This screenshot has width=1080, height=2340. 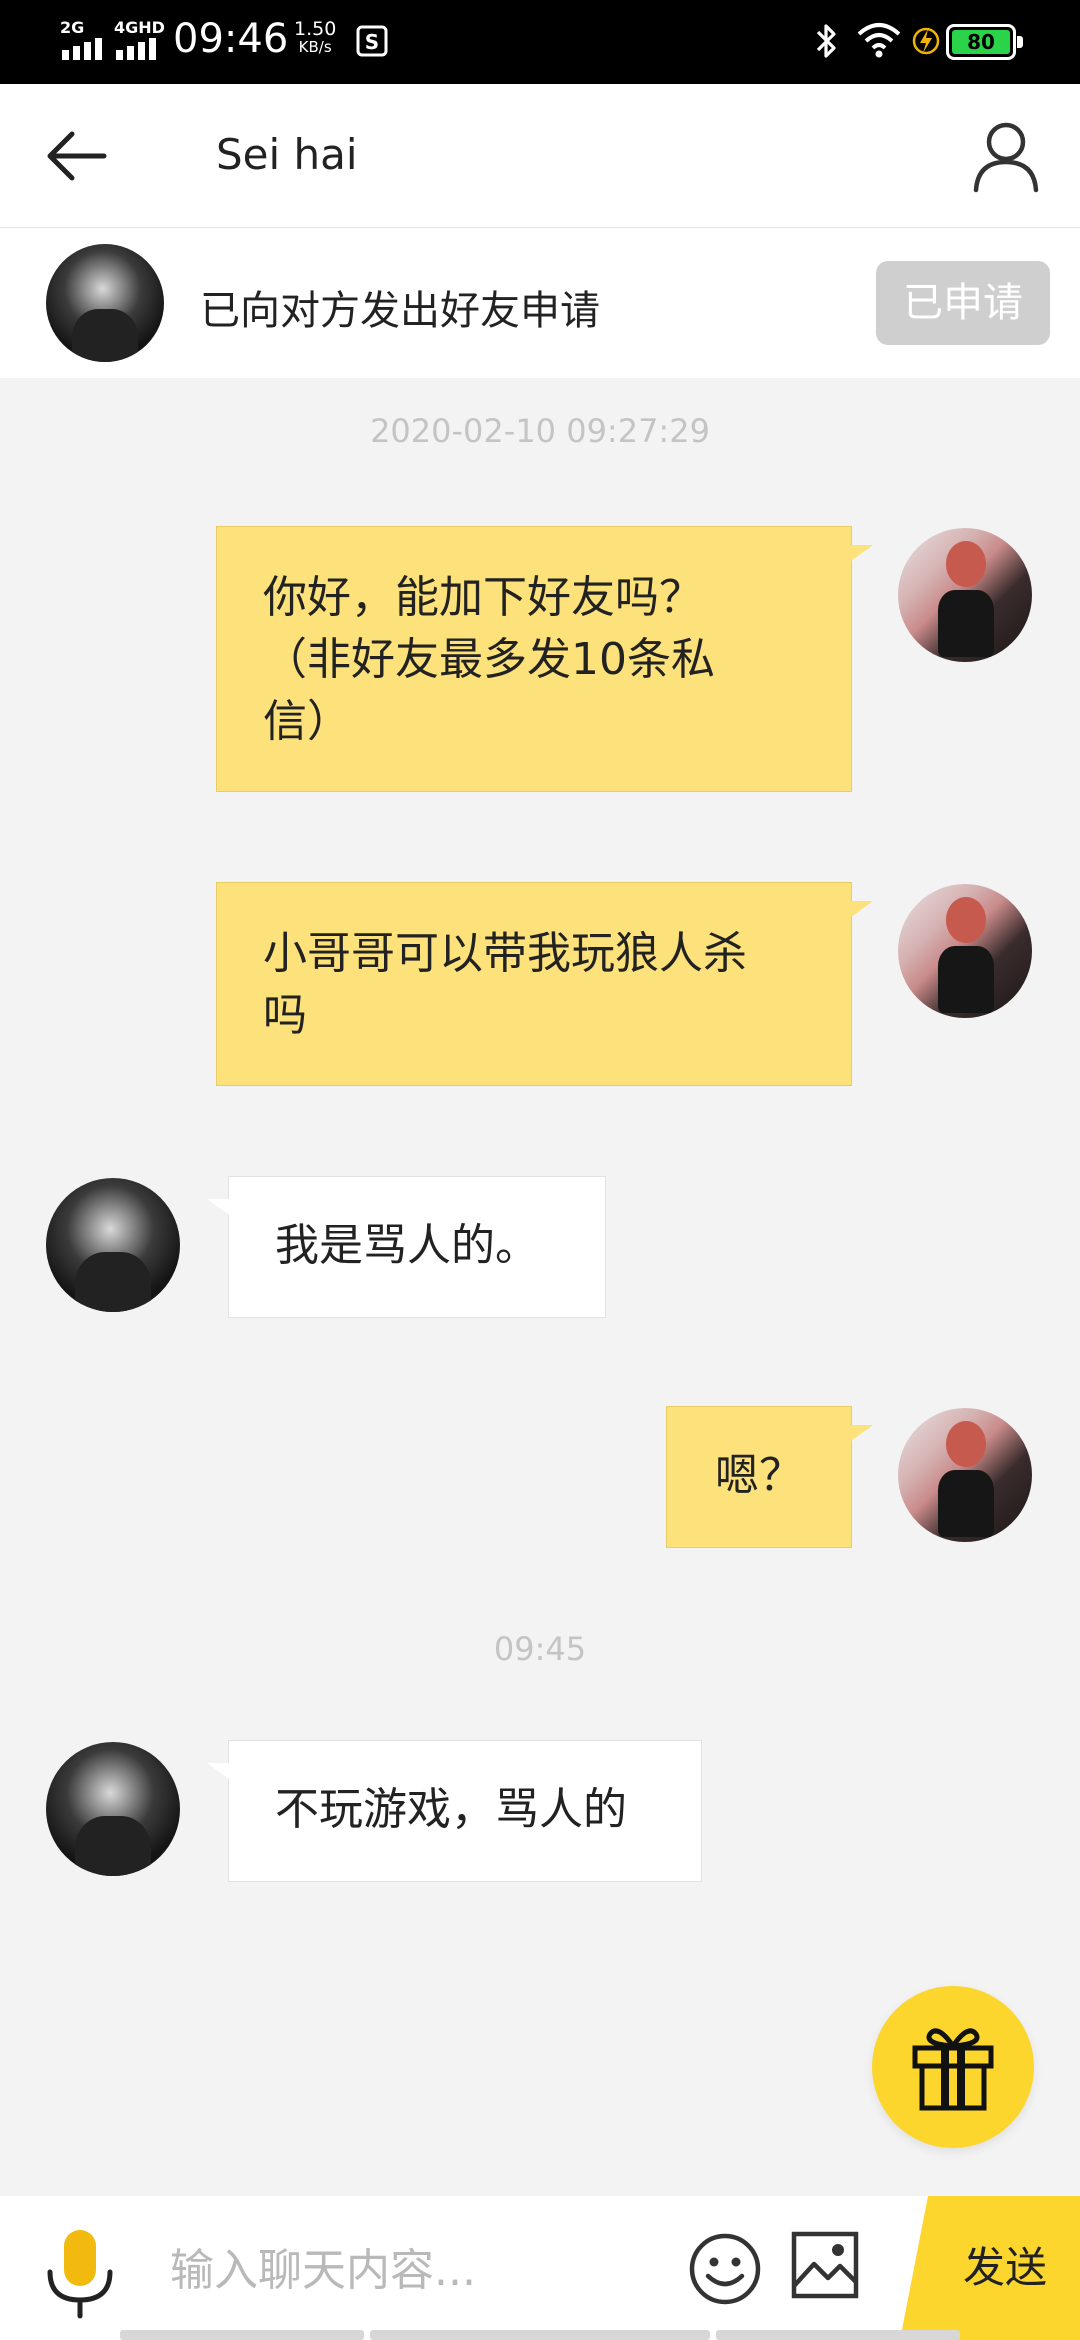 What do you see at coordinates (963, 303) in the screenshot?
I see `applied-button: 已申请` at bounding box center [963, 303].